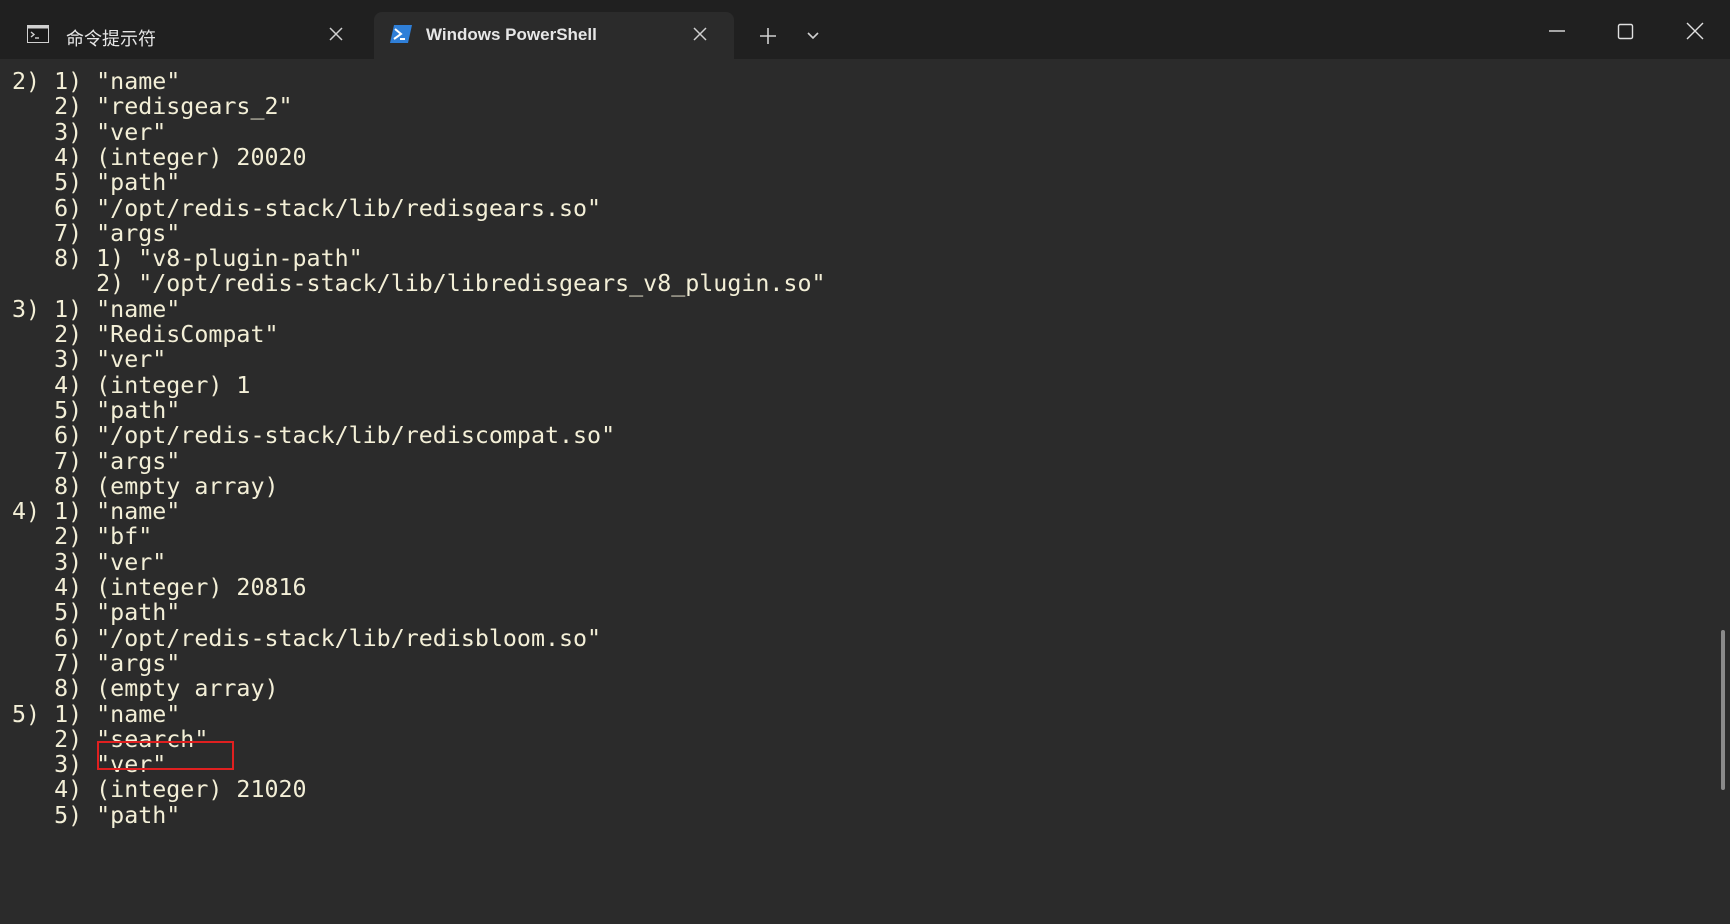 This screenshot has width=1730, height=924. I want to click on title-bar: 命令提示符 Windows PowerShell, so click(865, 29).